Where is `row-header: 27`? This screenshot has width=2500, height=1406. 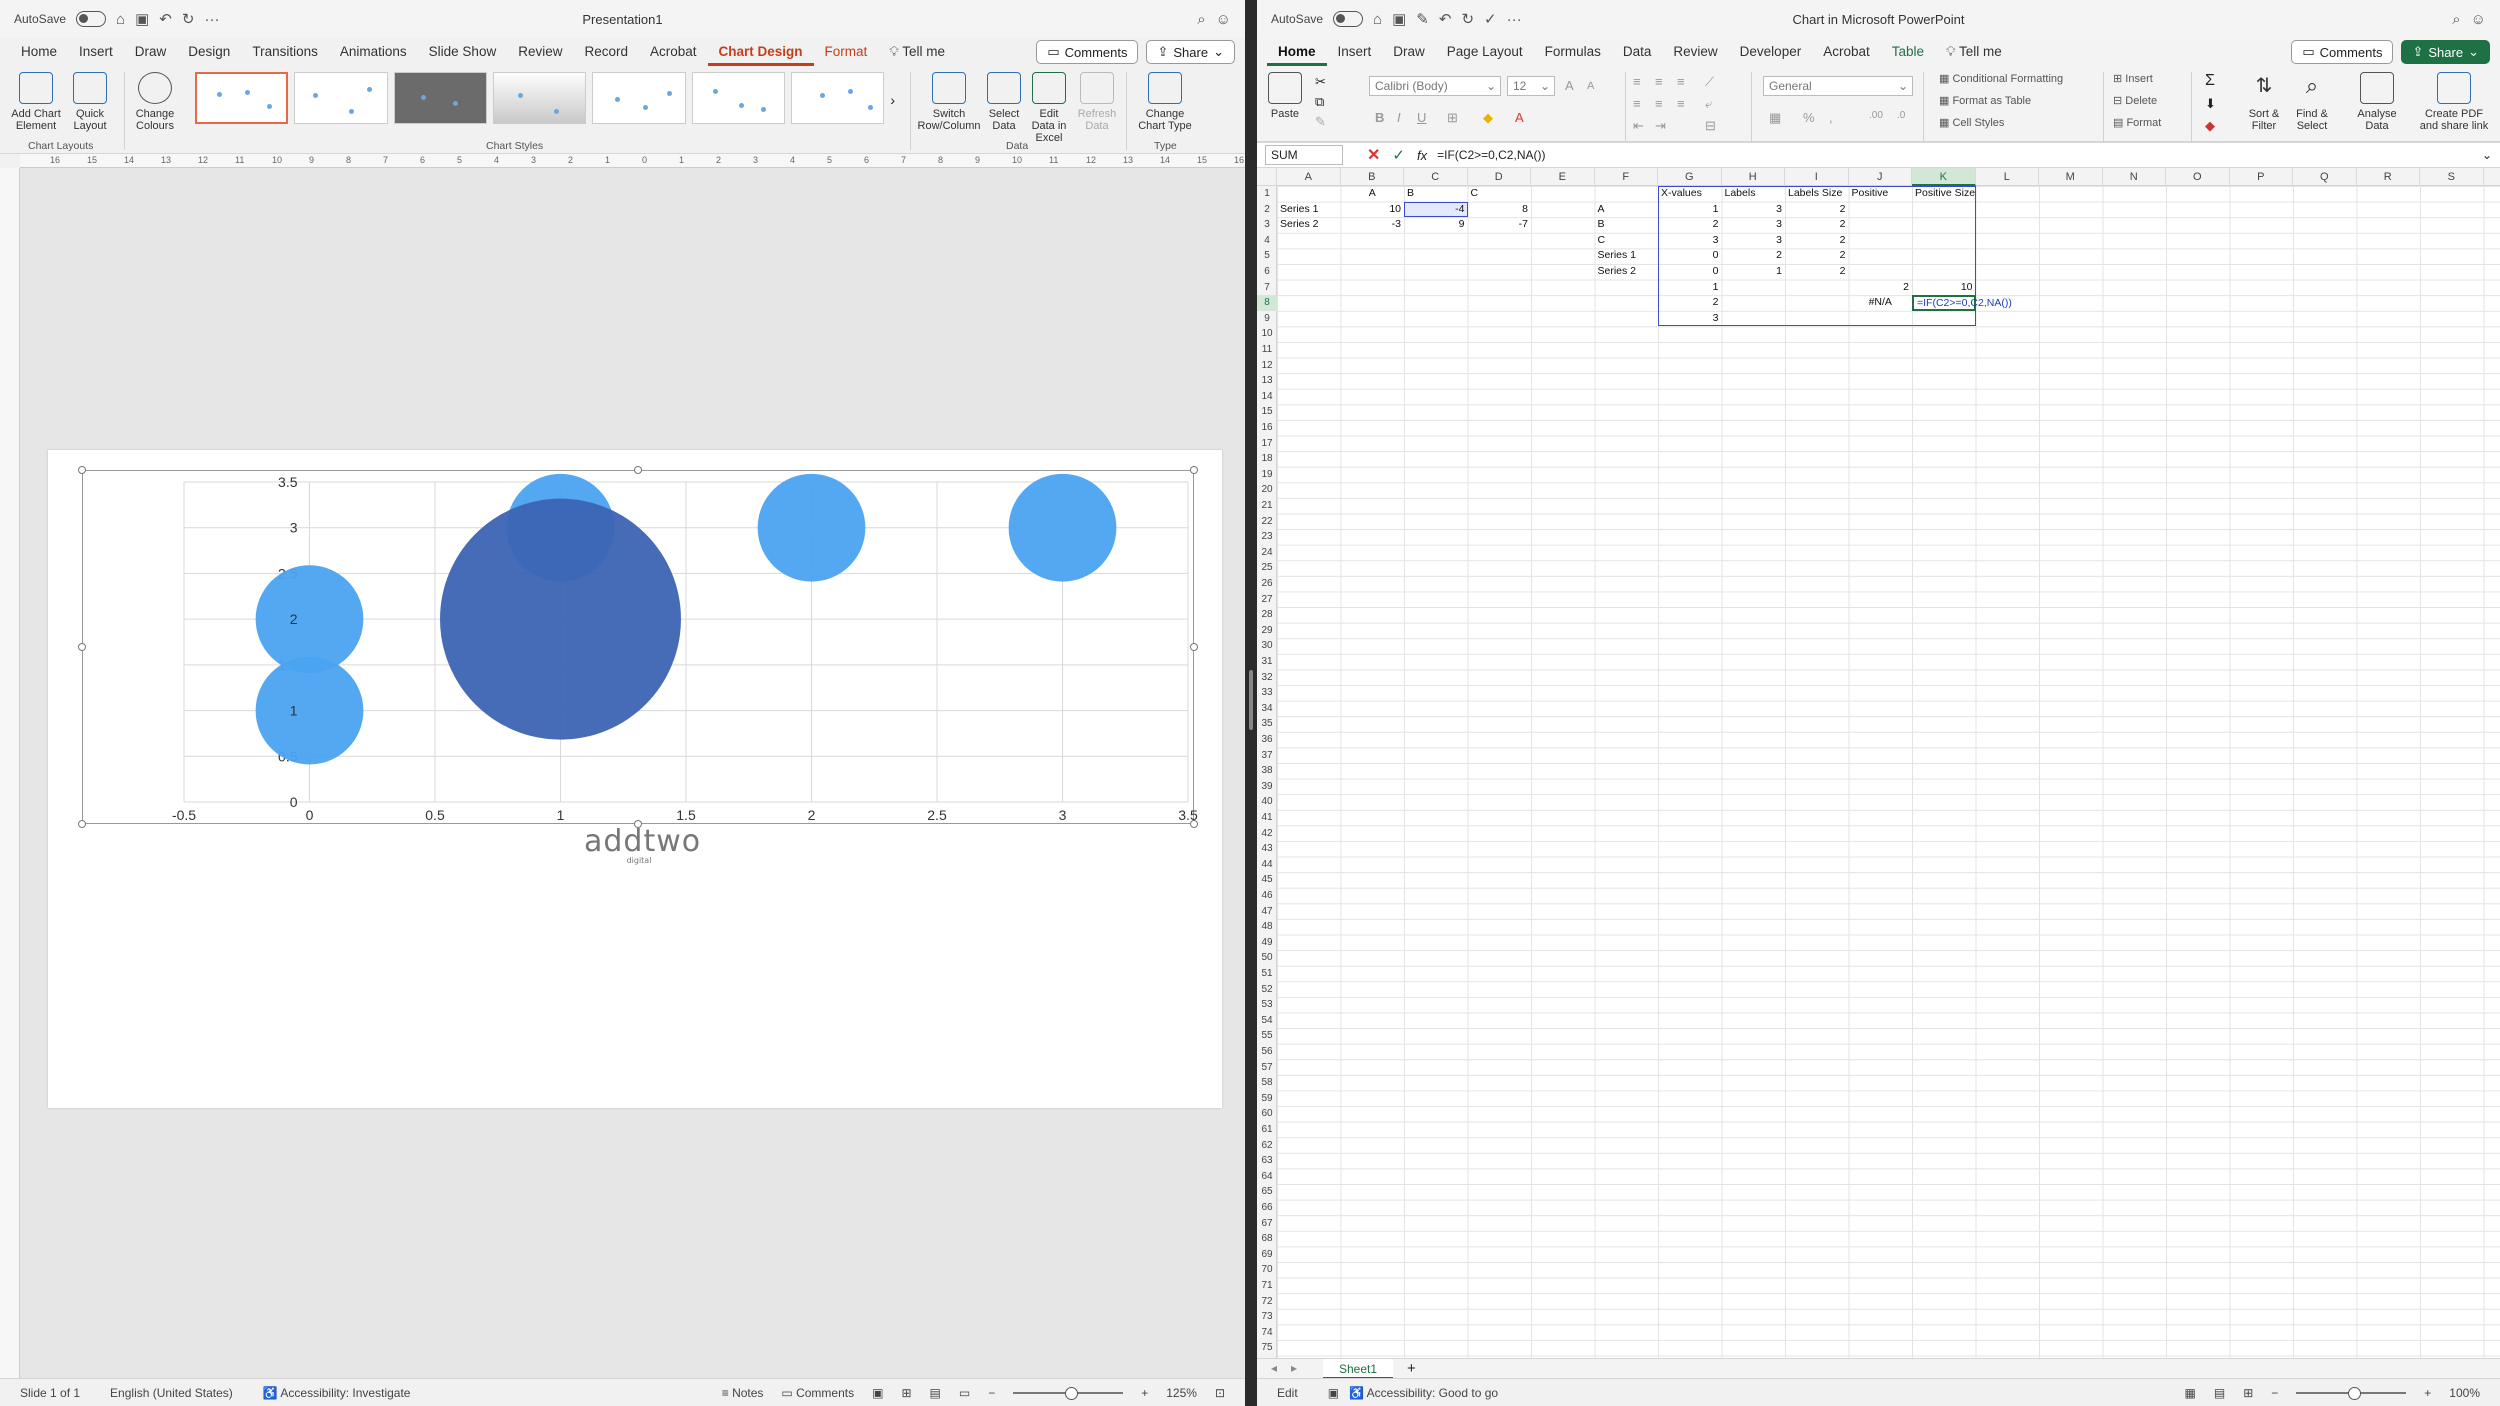 row-header: 27 is located at coordinates (1267, 600).